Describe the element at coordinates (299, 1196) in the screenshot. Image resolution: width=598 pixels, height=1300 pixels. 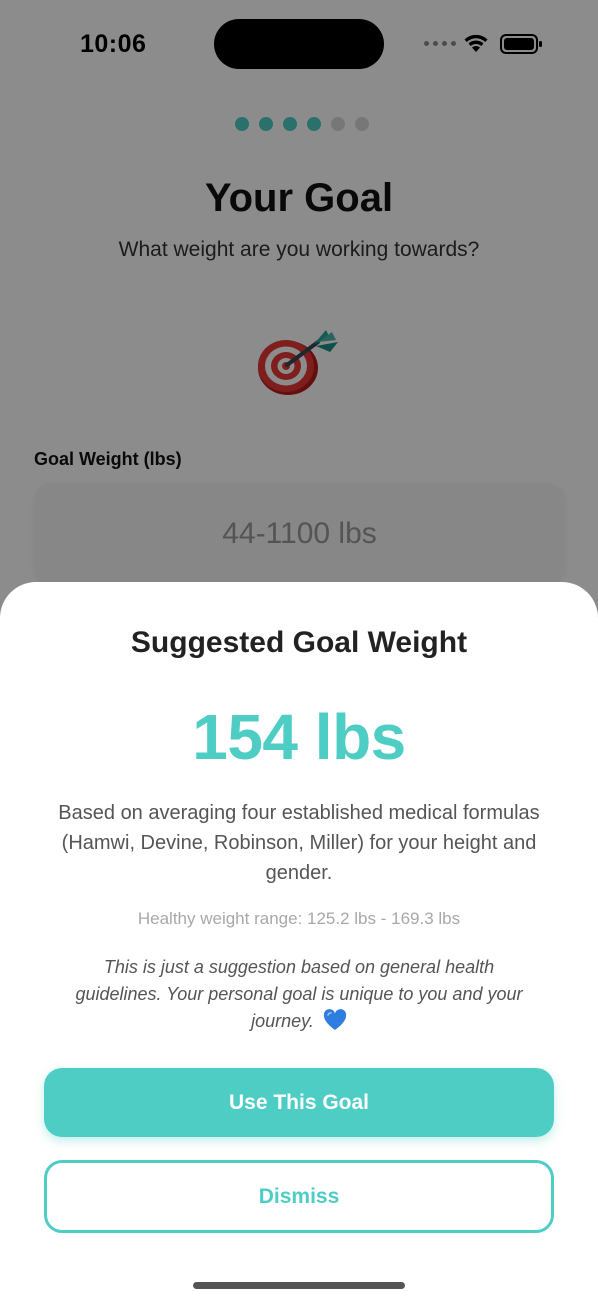
I see `dismiss-button: Dismiss` at that location.